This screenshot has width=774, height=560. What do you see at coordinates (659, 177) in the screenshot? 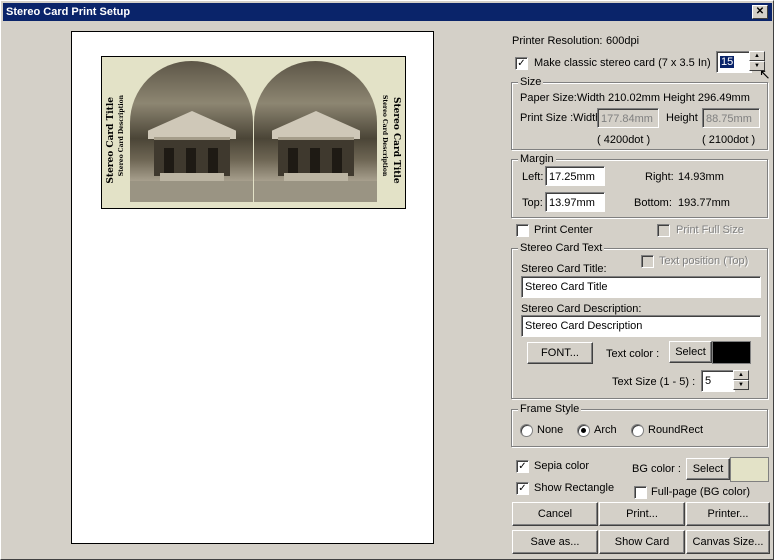
I see `margin-right-label: Right:` at bounding box center [659, 177].